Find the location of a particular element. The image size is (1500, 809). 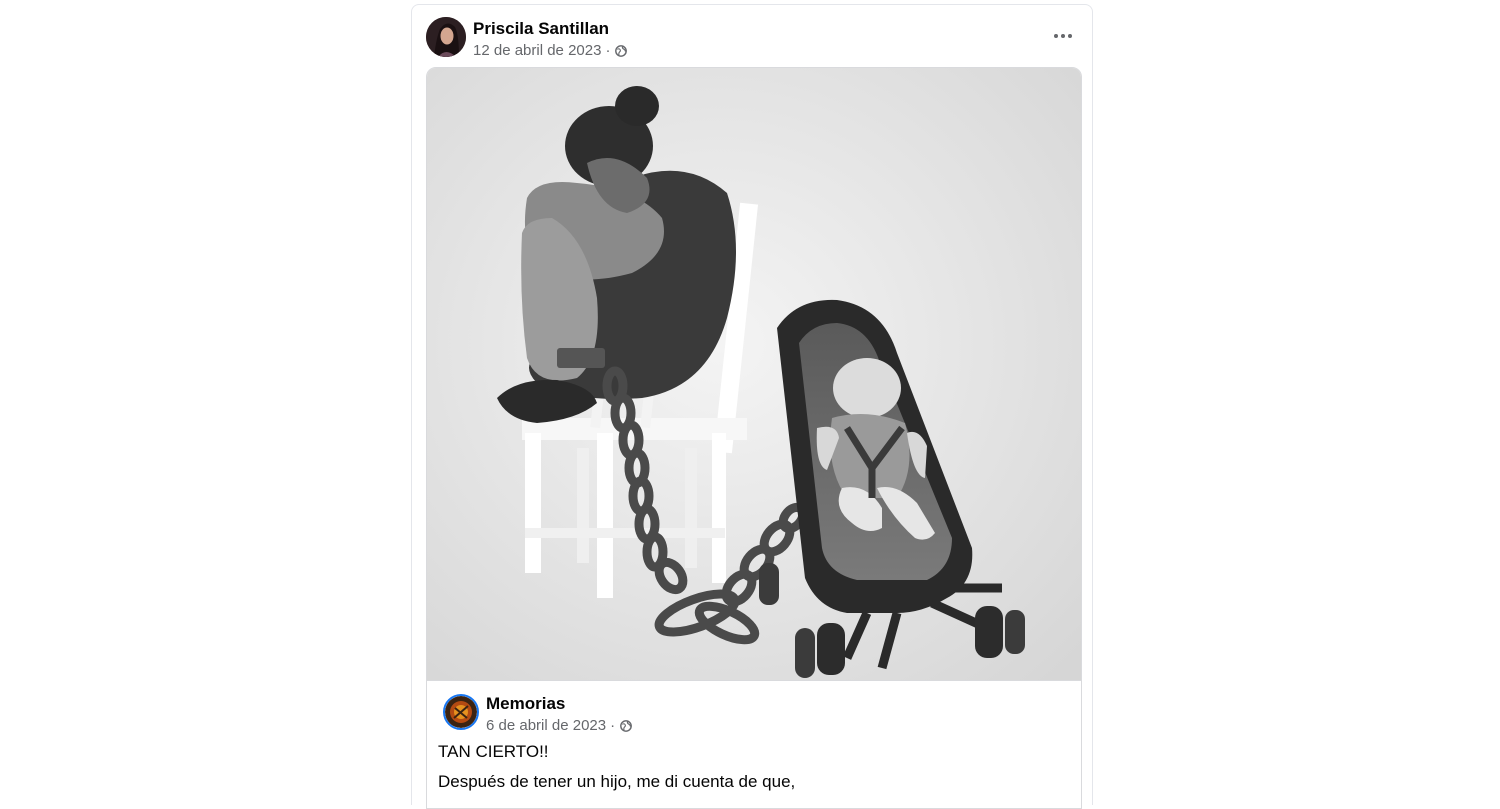

shared-post-meta: 6 de abril de 2023 · is located at coordinates (559, 725).